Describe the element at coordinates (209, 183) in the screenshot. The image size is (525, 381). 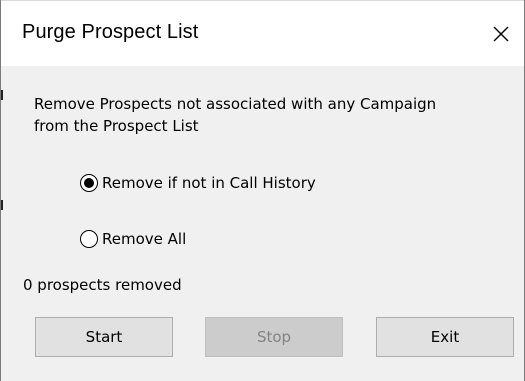
I see `radio-label: Remove if not in Call History` at that location.